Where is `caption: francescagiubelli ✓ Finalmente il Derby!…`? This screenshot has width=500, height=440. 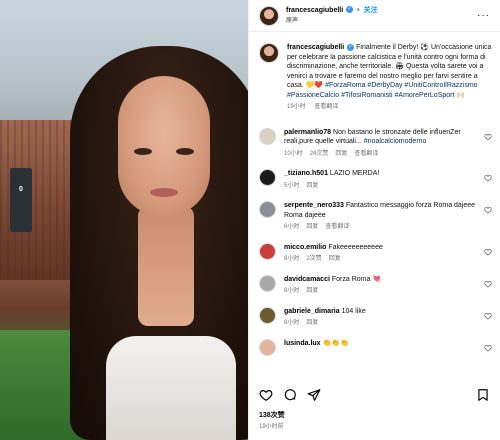 caption: francescagiubelli ✓ Finalmente il Derby!… is located at coordinates (375, 79).